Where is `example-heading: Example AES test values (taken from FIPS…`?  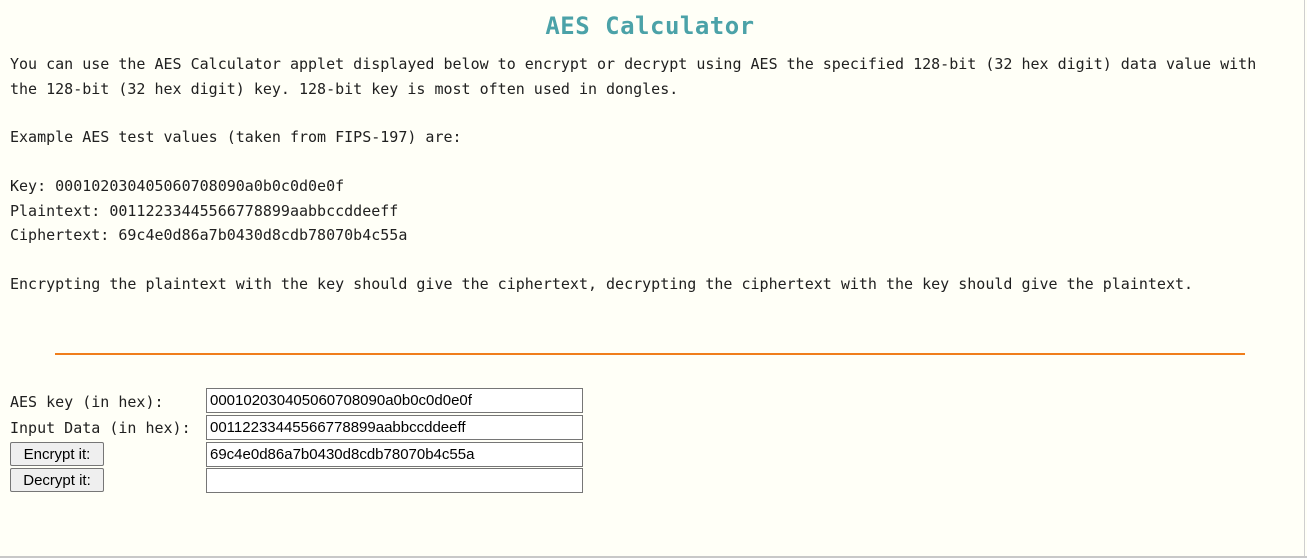 example-heading: Example AES test values (taken from FIPS… is located at coordinates (236, 137).